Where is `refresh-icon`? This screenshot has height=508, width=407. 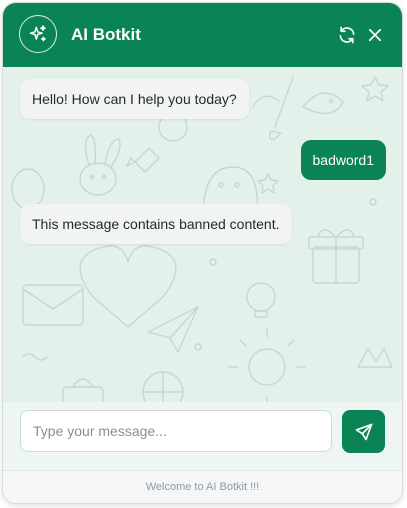 refresh-icon is located at coordinates (347, 35).